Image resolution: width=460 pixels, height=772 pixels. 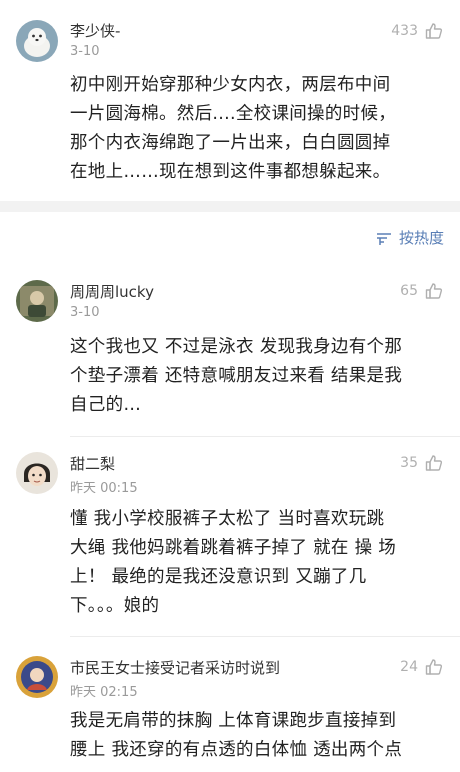 What do you see at coordinates (409, 291) in the screenshot?
I see `like-count: 65` at bounding box center [409, 291].